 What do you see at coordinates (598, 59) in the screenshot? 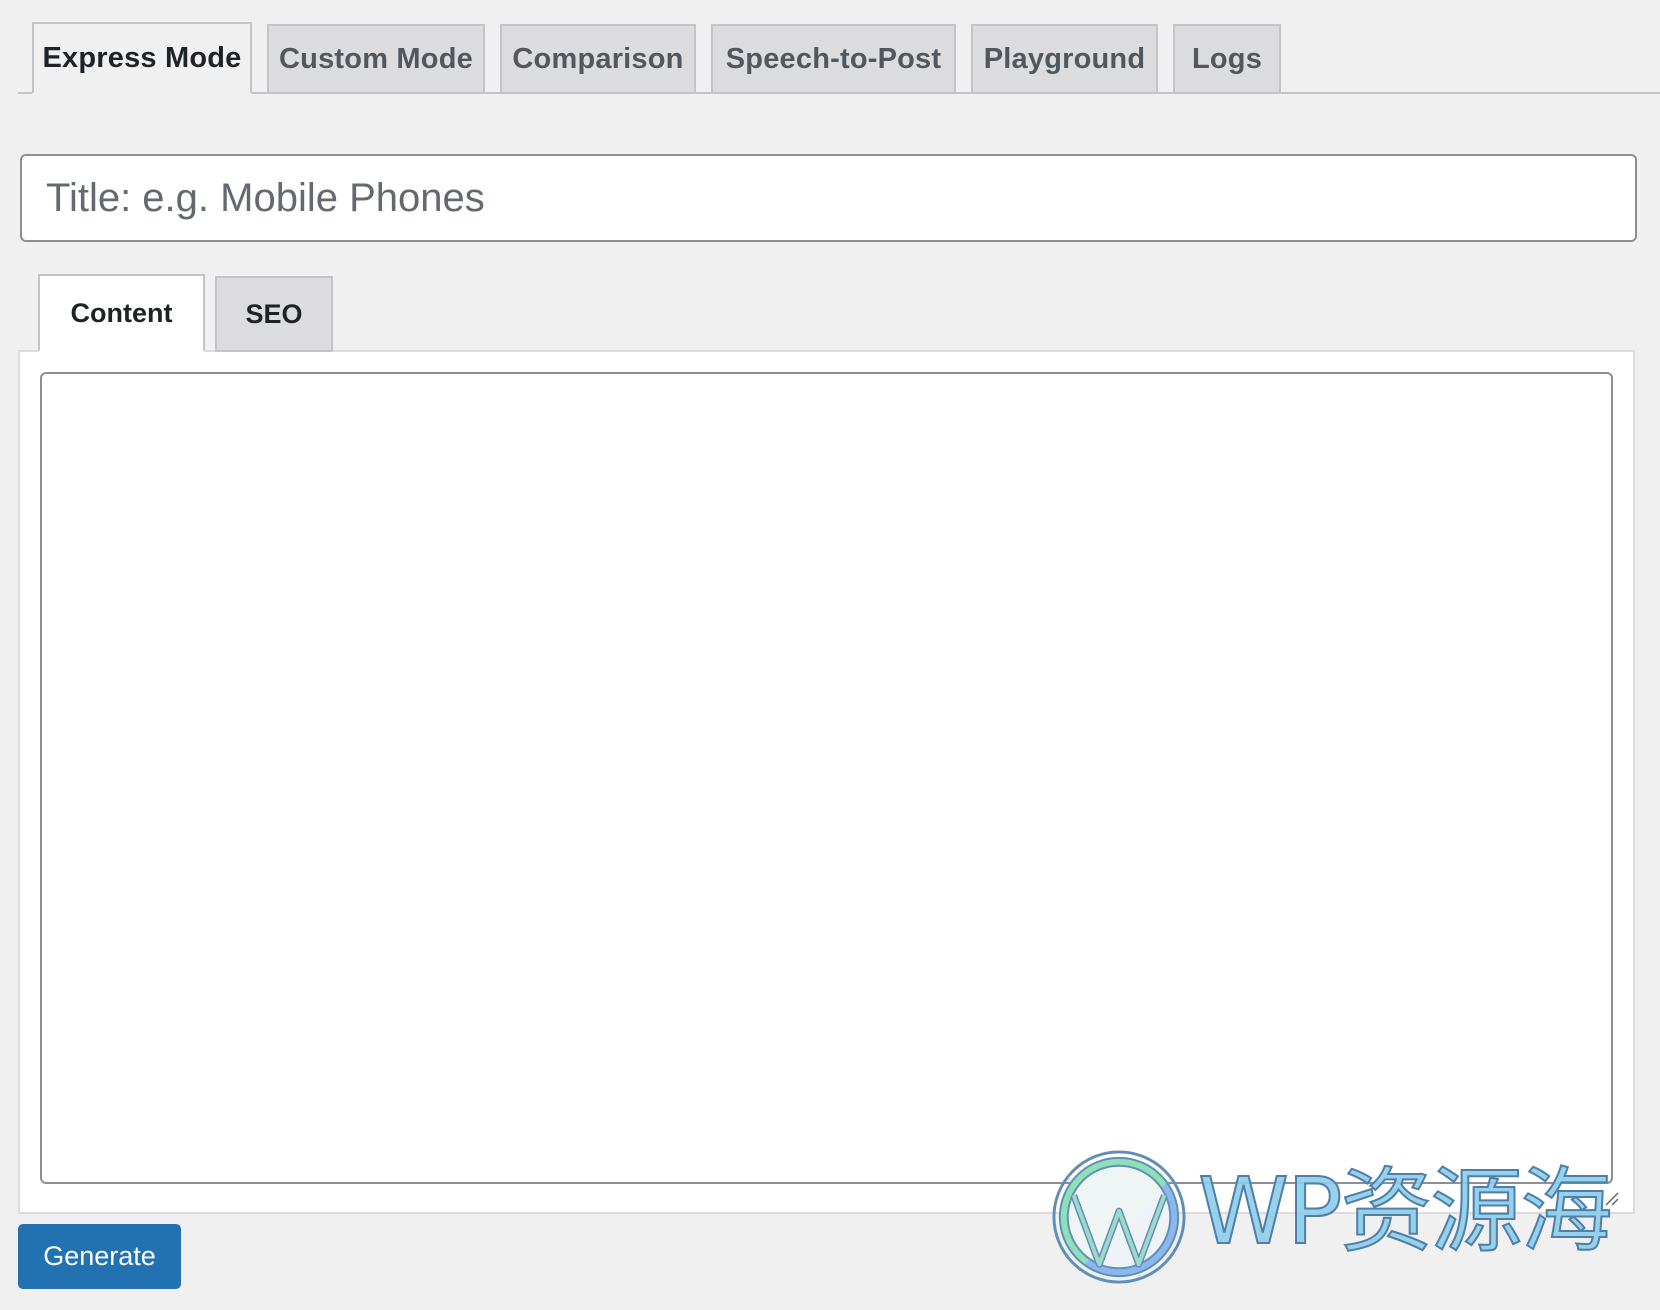
I see `tab-comparison: Comparison` at bounding box center [598, 59].